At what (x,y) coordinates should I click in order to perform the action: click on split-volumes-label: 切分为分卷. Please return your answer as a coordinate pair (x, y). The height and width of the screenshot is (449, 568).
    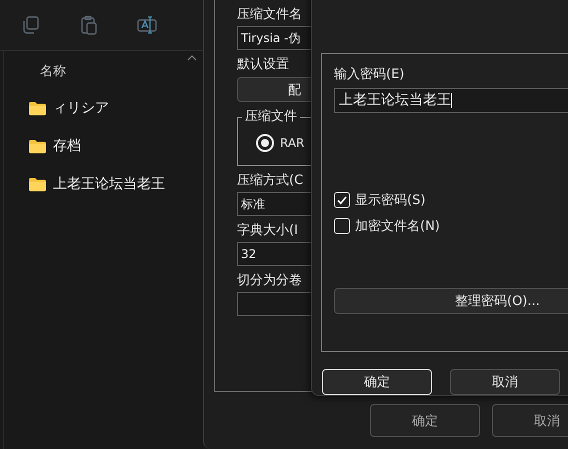
    Looking at the image, I should click on (269, 281).